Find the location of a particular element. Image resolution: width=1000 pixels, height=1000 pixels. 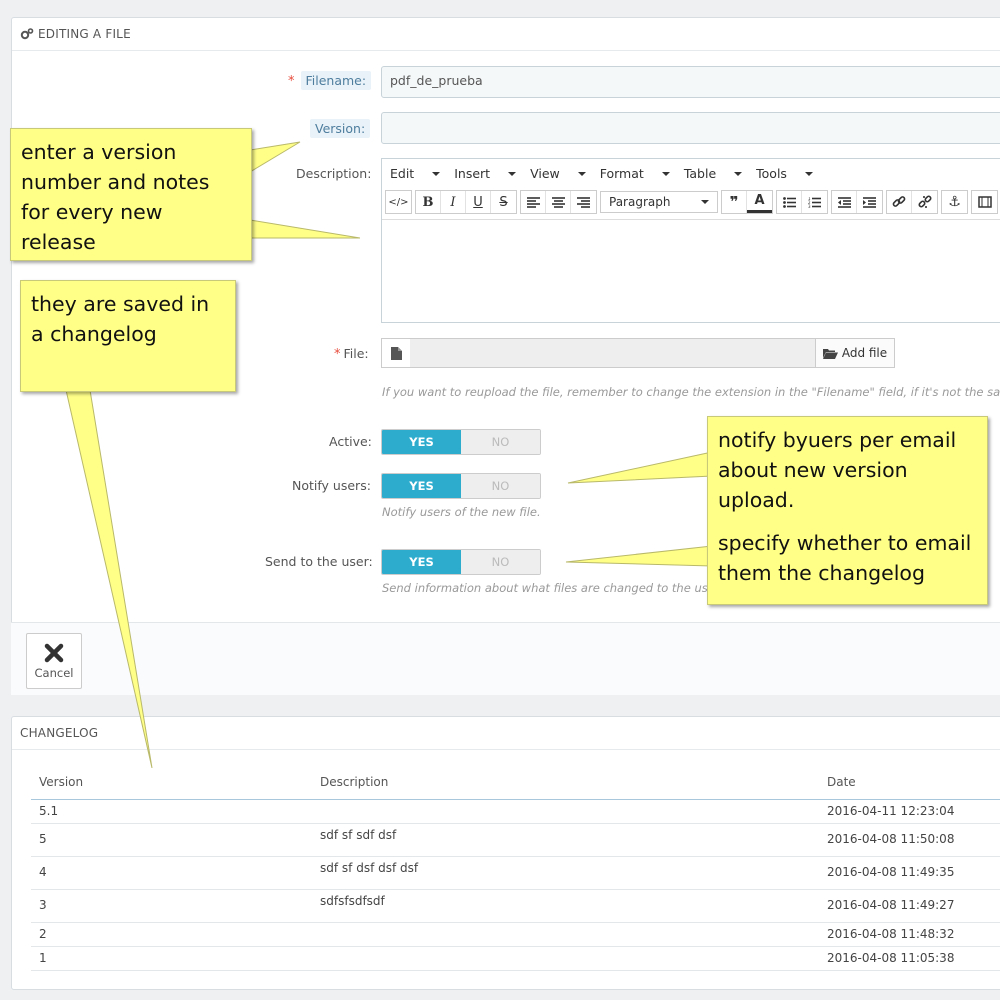

file-path-field is located at coordinates (613, 353).